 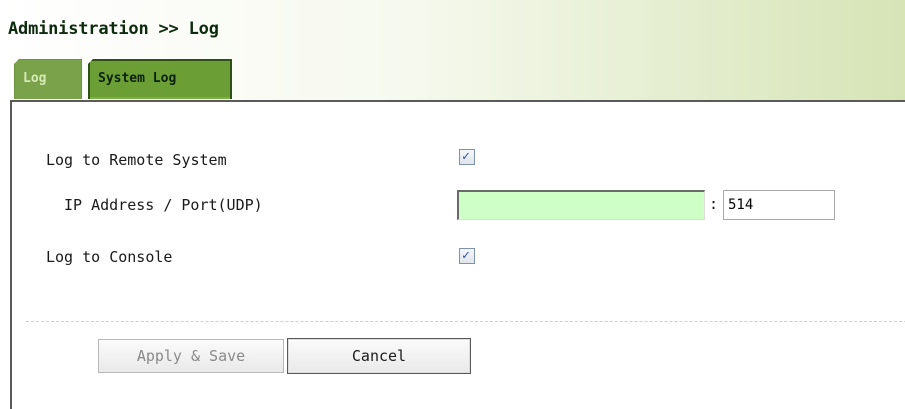 What do you see at coordinates (136, 160) in the screenshot?
I see `log-remote-label: Log to Remote System` at bounding box center [136, 160].